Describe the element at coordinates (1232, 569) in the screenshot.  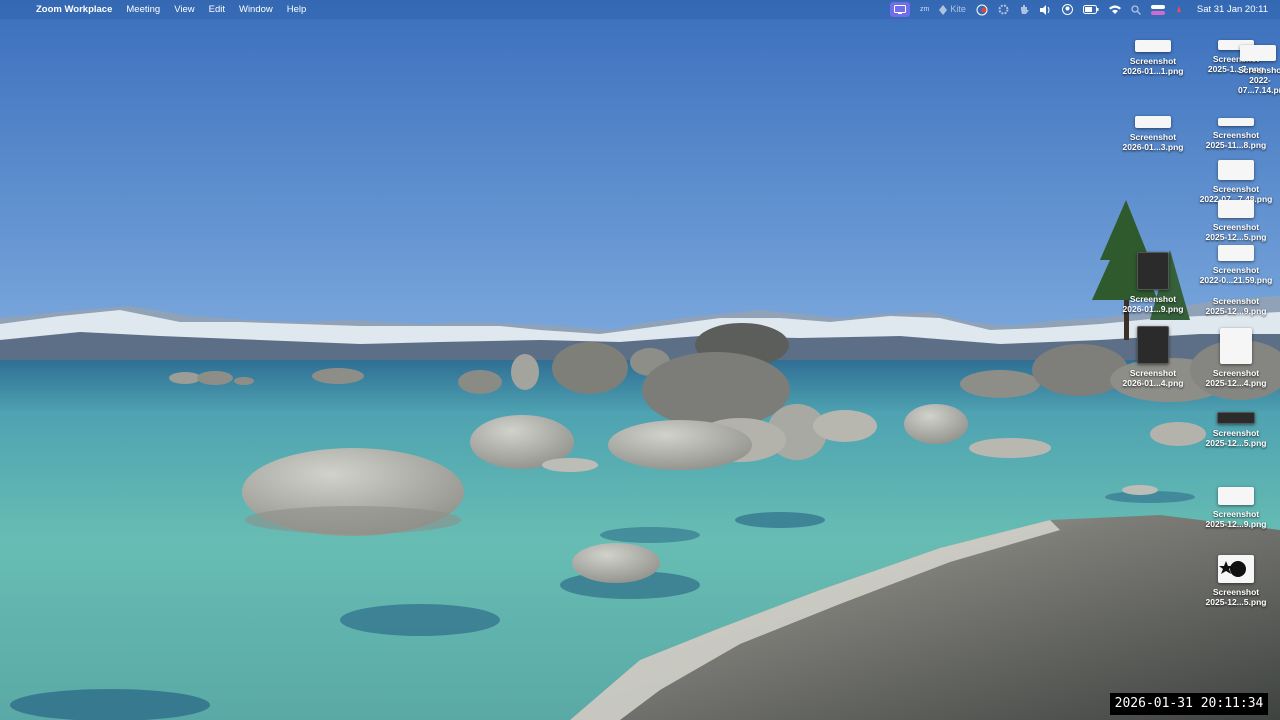
I see `star-image-icon` at that location.